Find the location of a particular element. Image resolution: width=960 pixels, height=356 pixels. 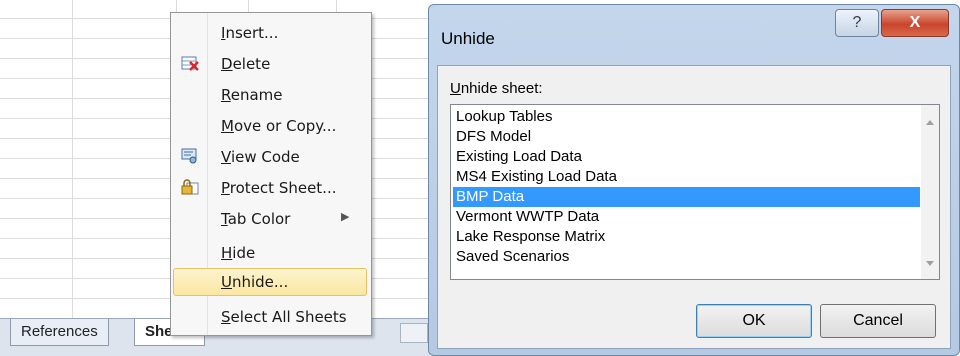

menu-item-delete: Delete is located at coordinates (270, 64).